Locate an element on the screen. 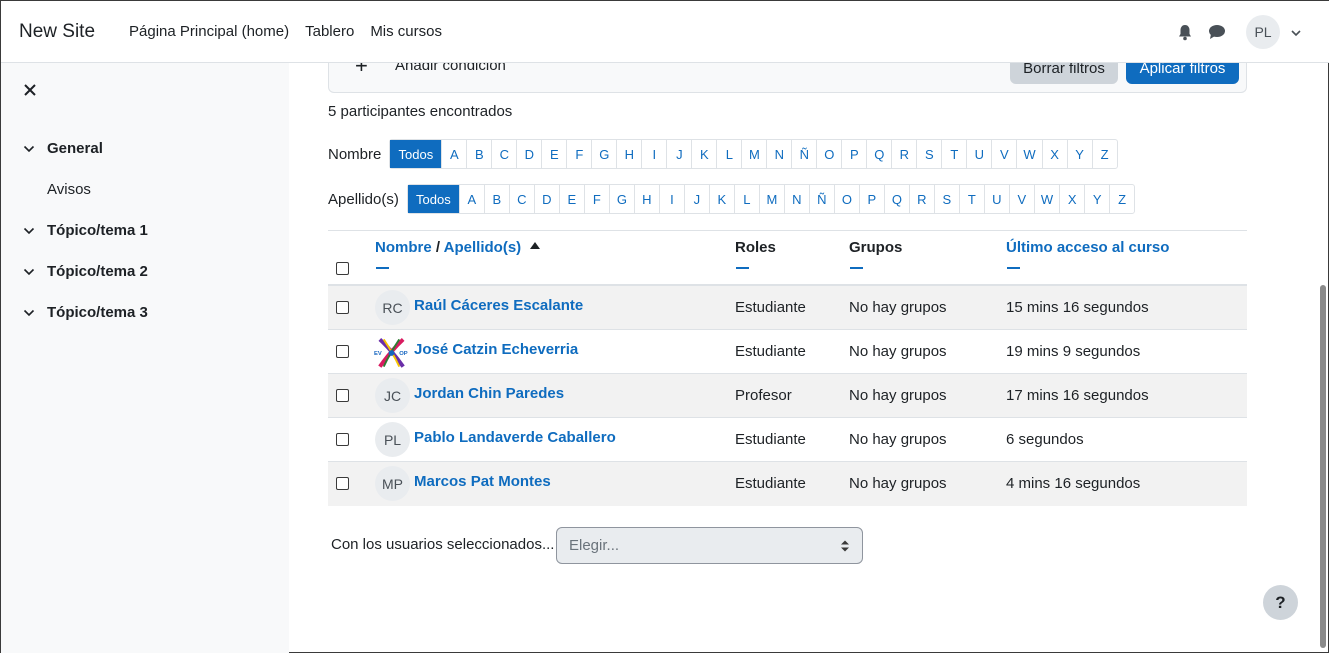 The image size is (1329, 653). participant-name-link: Pablo Landaverde Caballero is located at coordinates (515, 437).